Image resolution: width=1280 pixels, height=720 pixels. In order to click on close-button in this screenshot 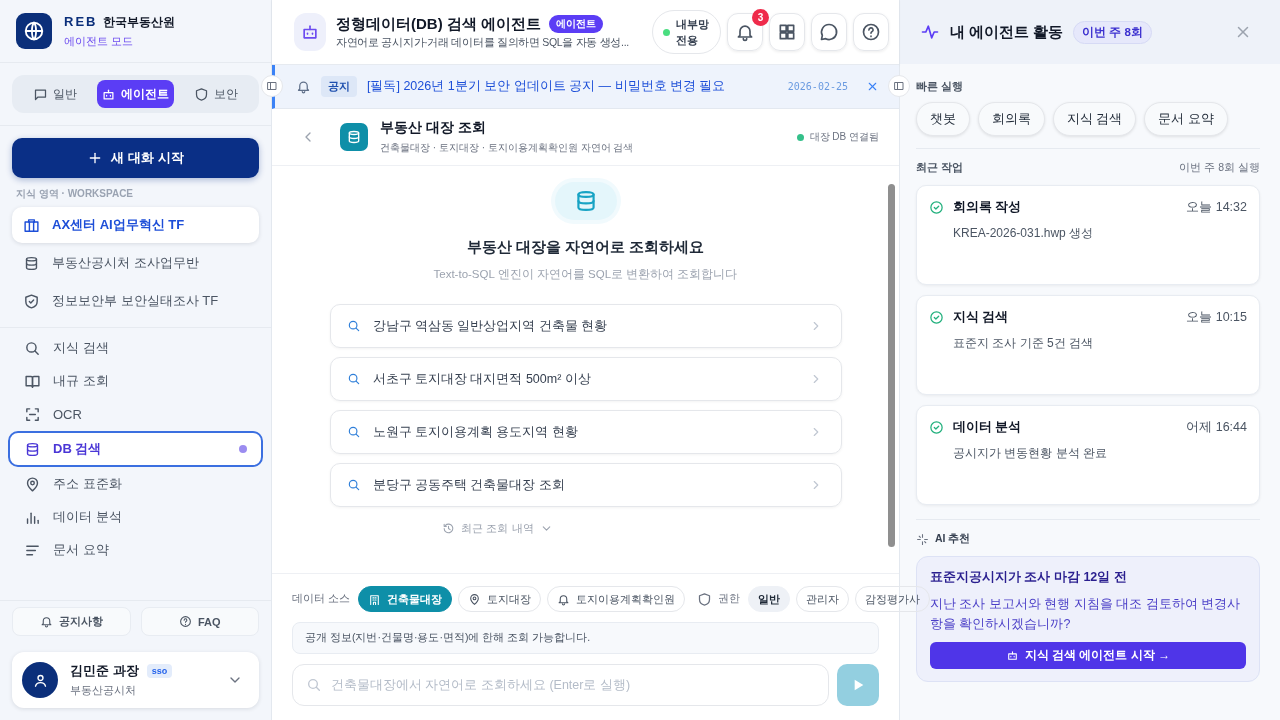, I will do `click(872, 86)`.